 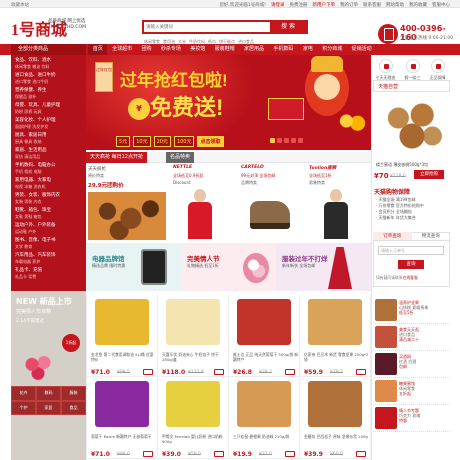 What do you see at coordinates (73, 393) in the screenshot?
I see `quick-category: 服装` at bounding box center [73, 393].